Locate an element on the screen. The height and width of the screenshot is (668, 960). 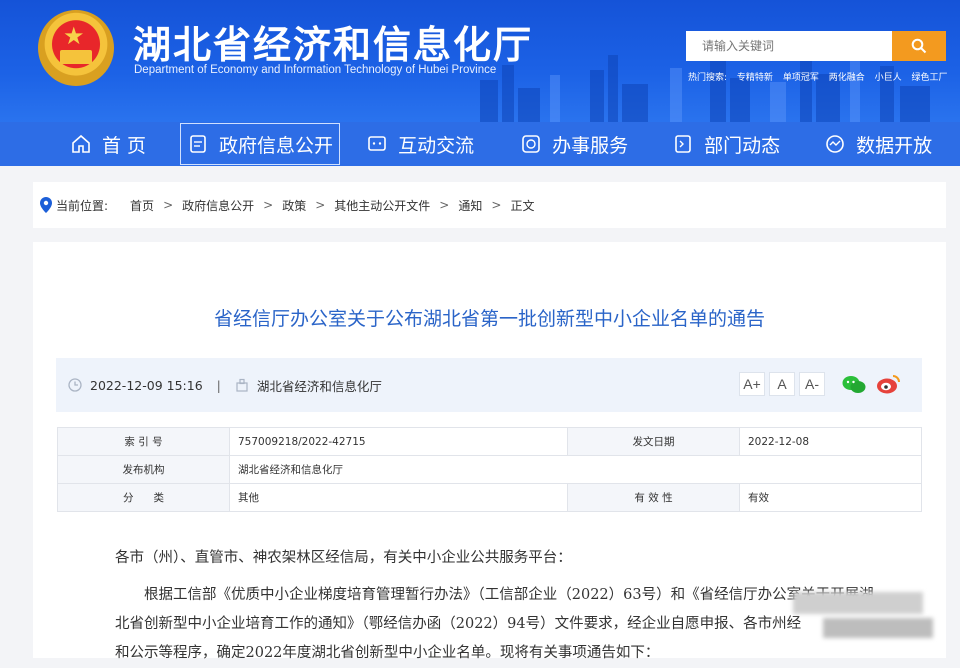
nav-item-news: 部门动态 is located at coordinates (726, 144).